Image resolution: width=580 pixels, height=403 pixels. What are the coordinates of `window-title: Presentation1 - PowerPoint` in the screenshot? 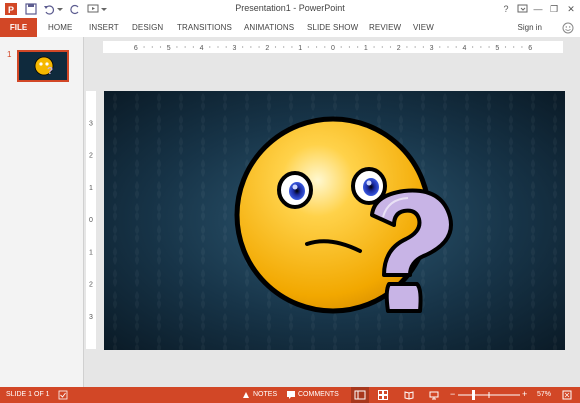 It's located at (290, 8).